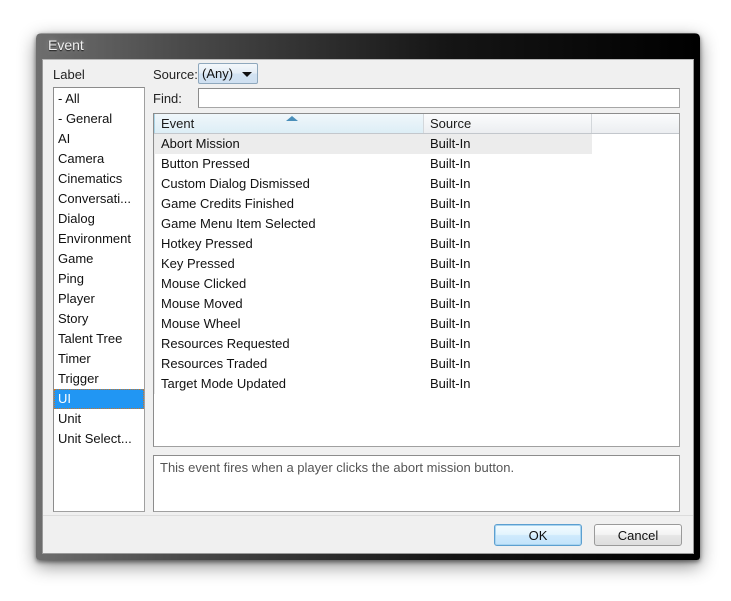 The height and width of the screenshot is (601, 731). I want to click on column-header-source-label: Source, so click(451, 123).